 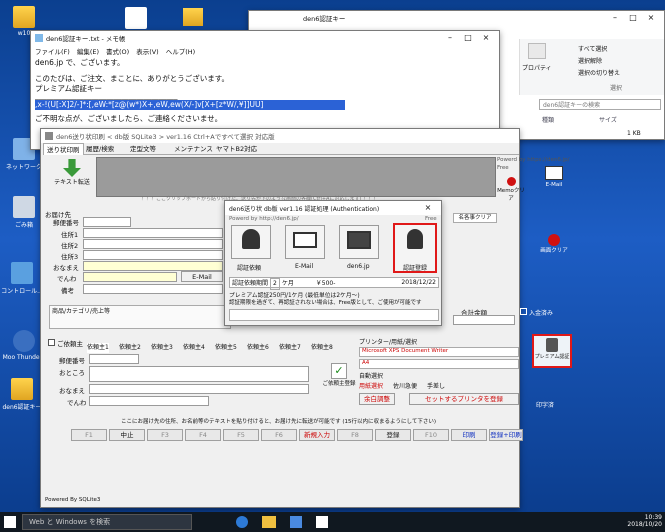 I want to click on tab-sender-3: 依頼主3, so click(x=162, y=348).